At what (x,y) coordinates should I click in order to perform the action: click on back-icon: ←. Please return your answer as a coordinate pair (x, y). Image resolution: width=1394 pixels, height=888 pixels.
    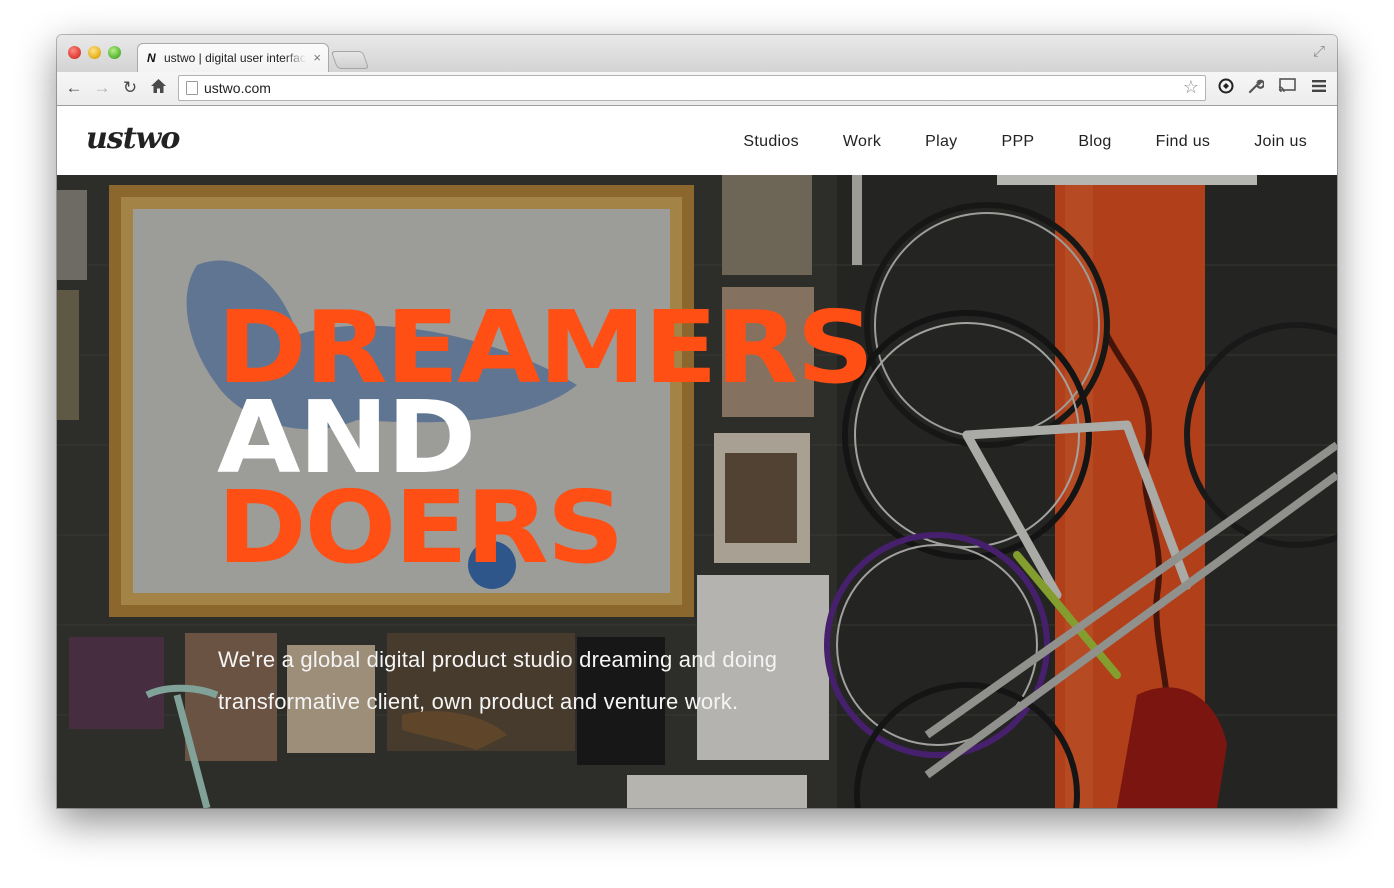
    Looking at the image, I should click on (74, 88).